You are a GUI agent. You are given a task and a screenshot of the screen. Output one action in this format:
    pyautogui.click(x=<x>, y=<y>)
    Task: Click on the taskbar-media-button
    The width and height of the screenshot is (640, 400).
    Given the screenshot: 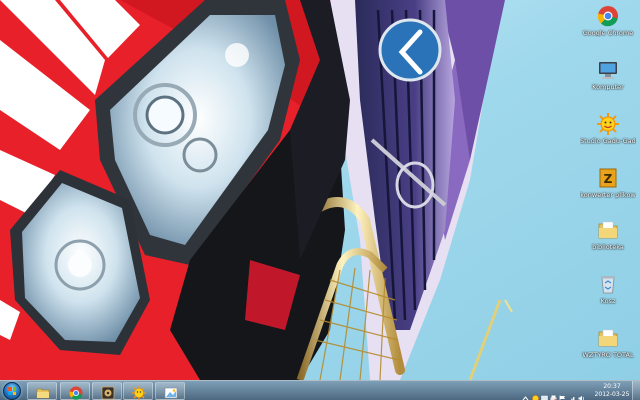 What is the action you would take?
    pyautogui.click(x=107, y=391)
    